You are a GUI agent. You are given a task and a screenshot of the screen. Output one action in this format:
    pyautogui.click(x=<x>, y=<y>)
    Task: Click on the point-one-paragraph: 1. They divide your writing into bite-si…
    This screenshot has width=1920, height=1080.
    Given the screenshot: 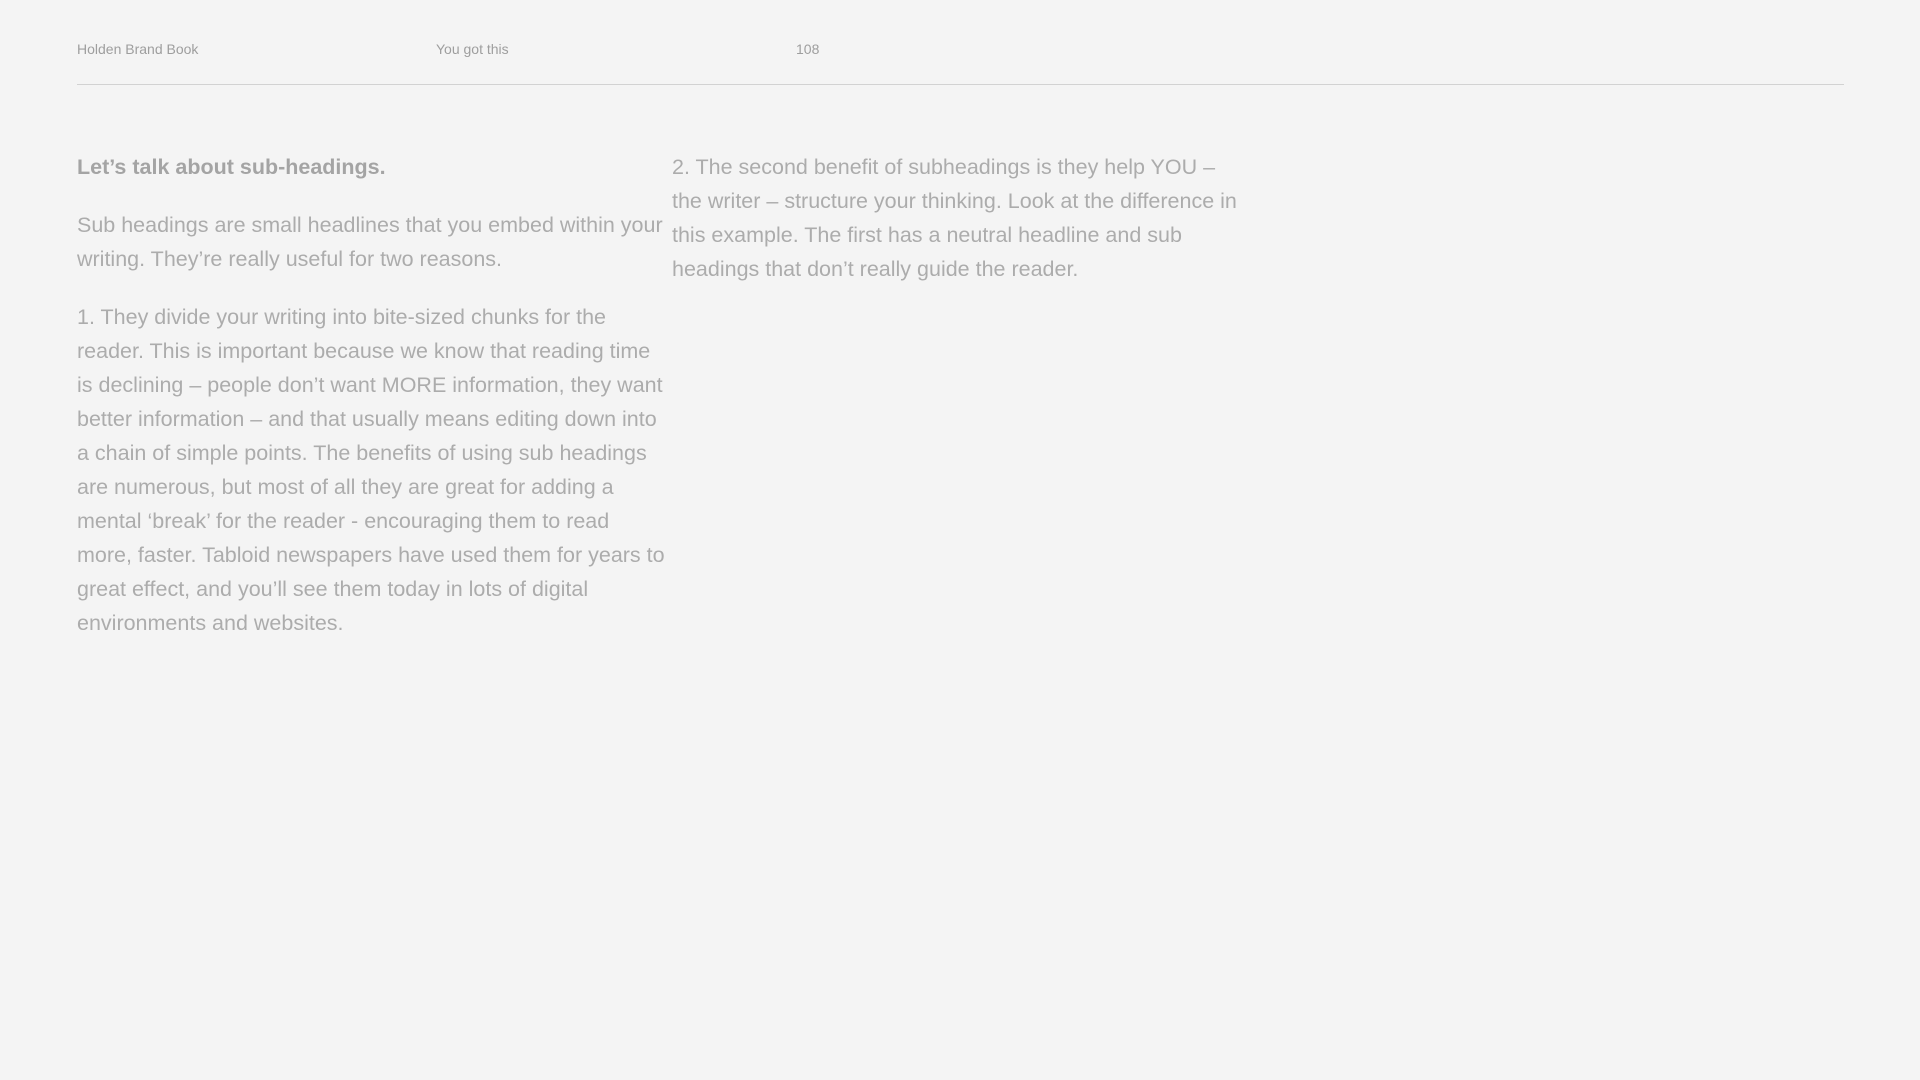 What is the action you would take?
    pyautogui.click(x=371, y=470)
    